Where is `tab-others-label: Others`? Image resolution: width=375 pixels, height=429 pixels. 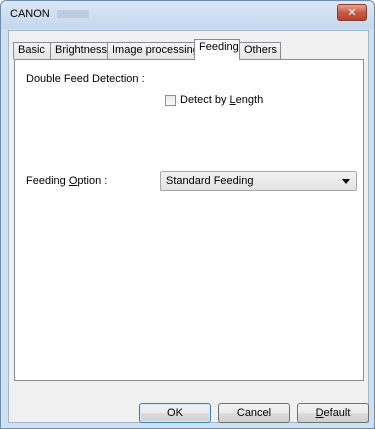
tab-others-label: Others is located at coordinates (261, 50).